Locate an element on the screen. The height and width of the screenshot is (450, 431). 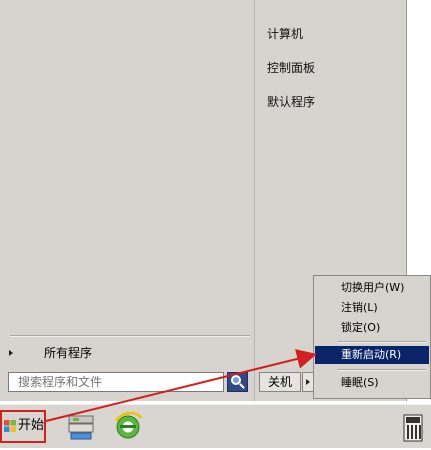
system-tray is located at coordinates (407, 426).